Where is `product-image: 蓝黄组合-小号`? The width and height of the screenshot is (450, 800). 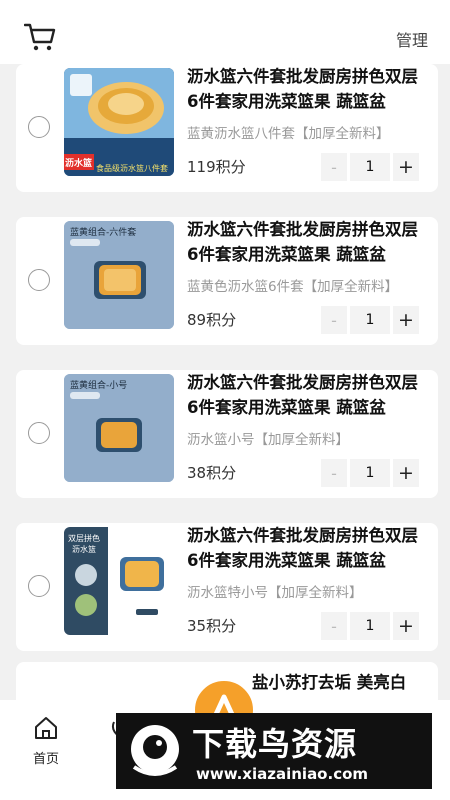
product-image: 蓝黄组合-小号 is located at coordinates (119, 428).